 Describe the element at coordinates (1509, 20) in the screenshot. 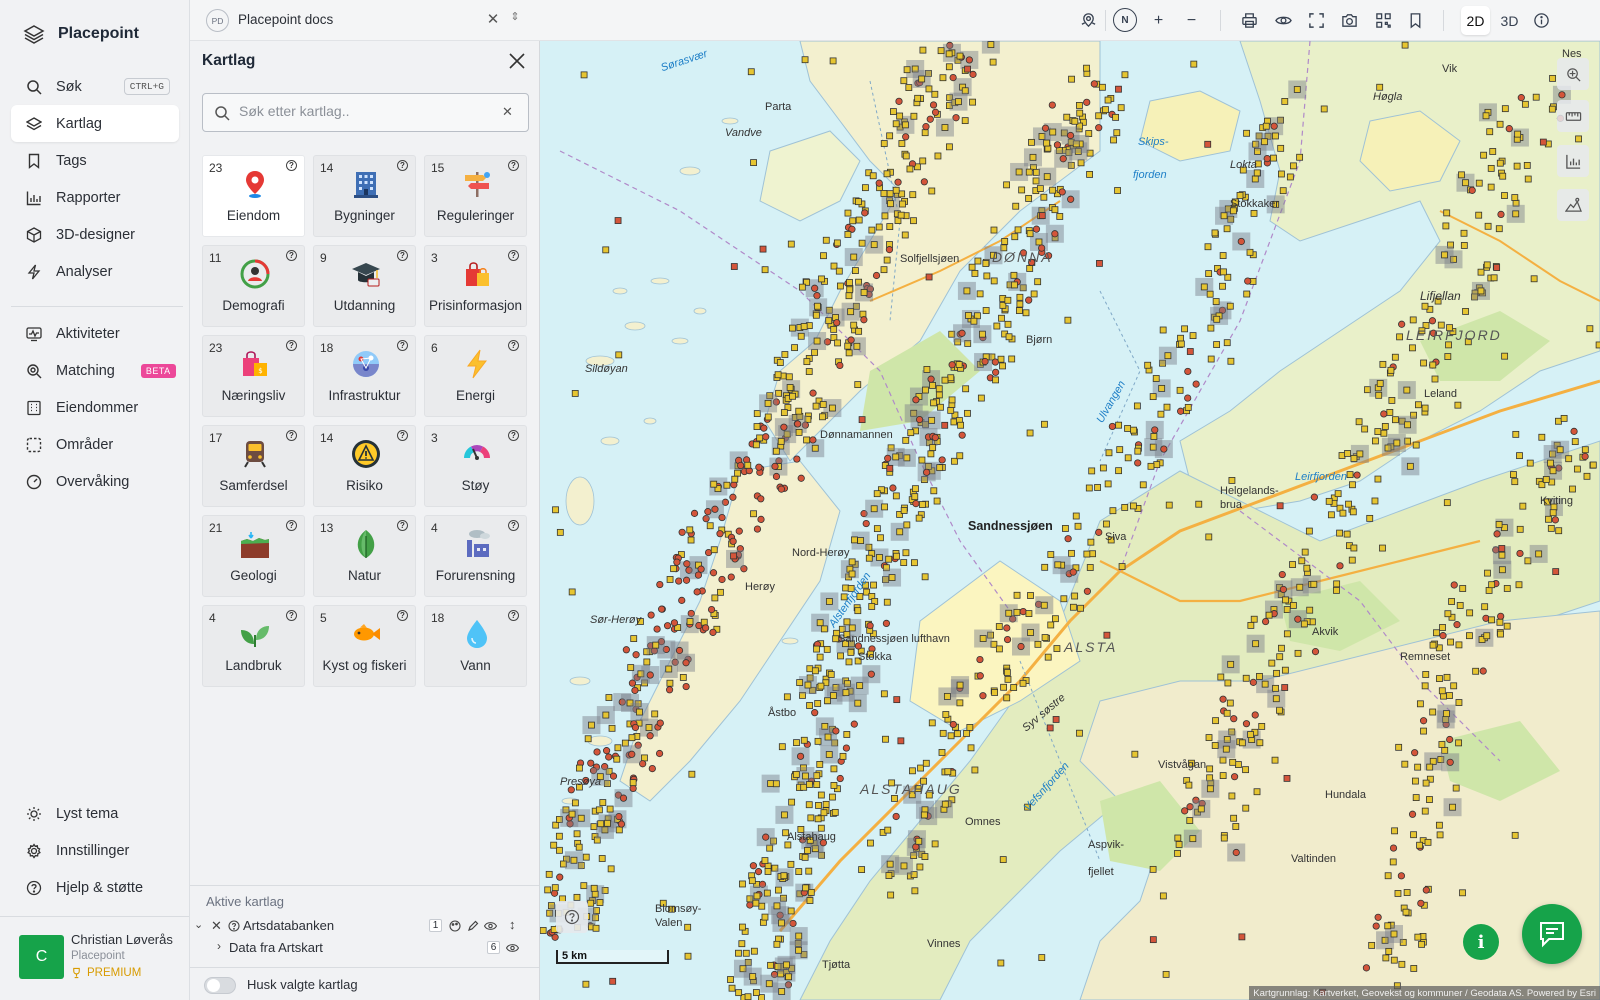

I see `mode-3d-button: 3D` at that location.